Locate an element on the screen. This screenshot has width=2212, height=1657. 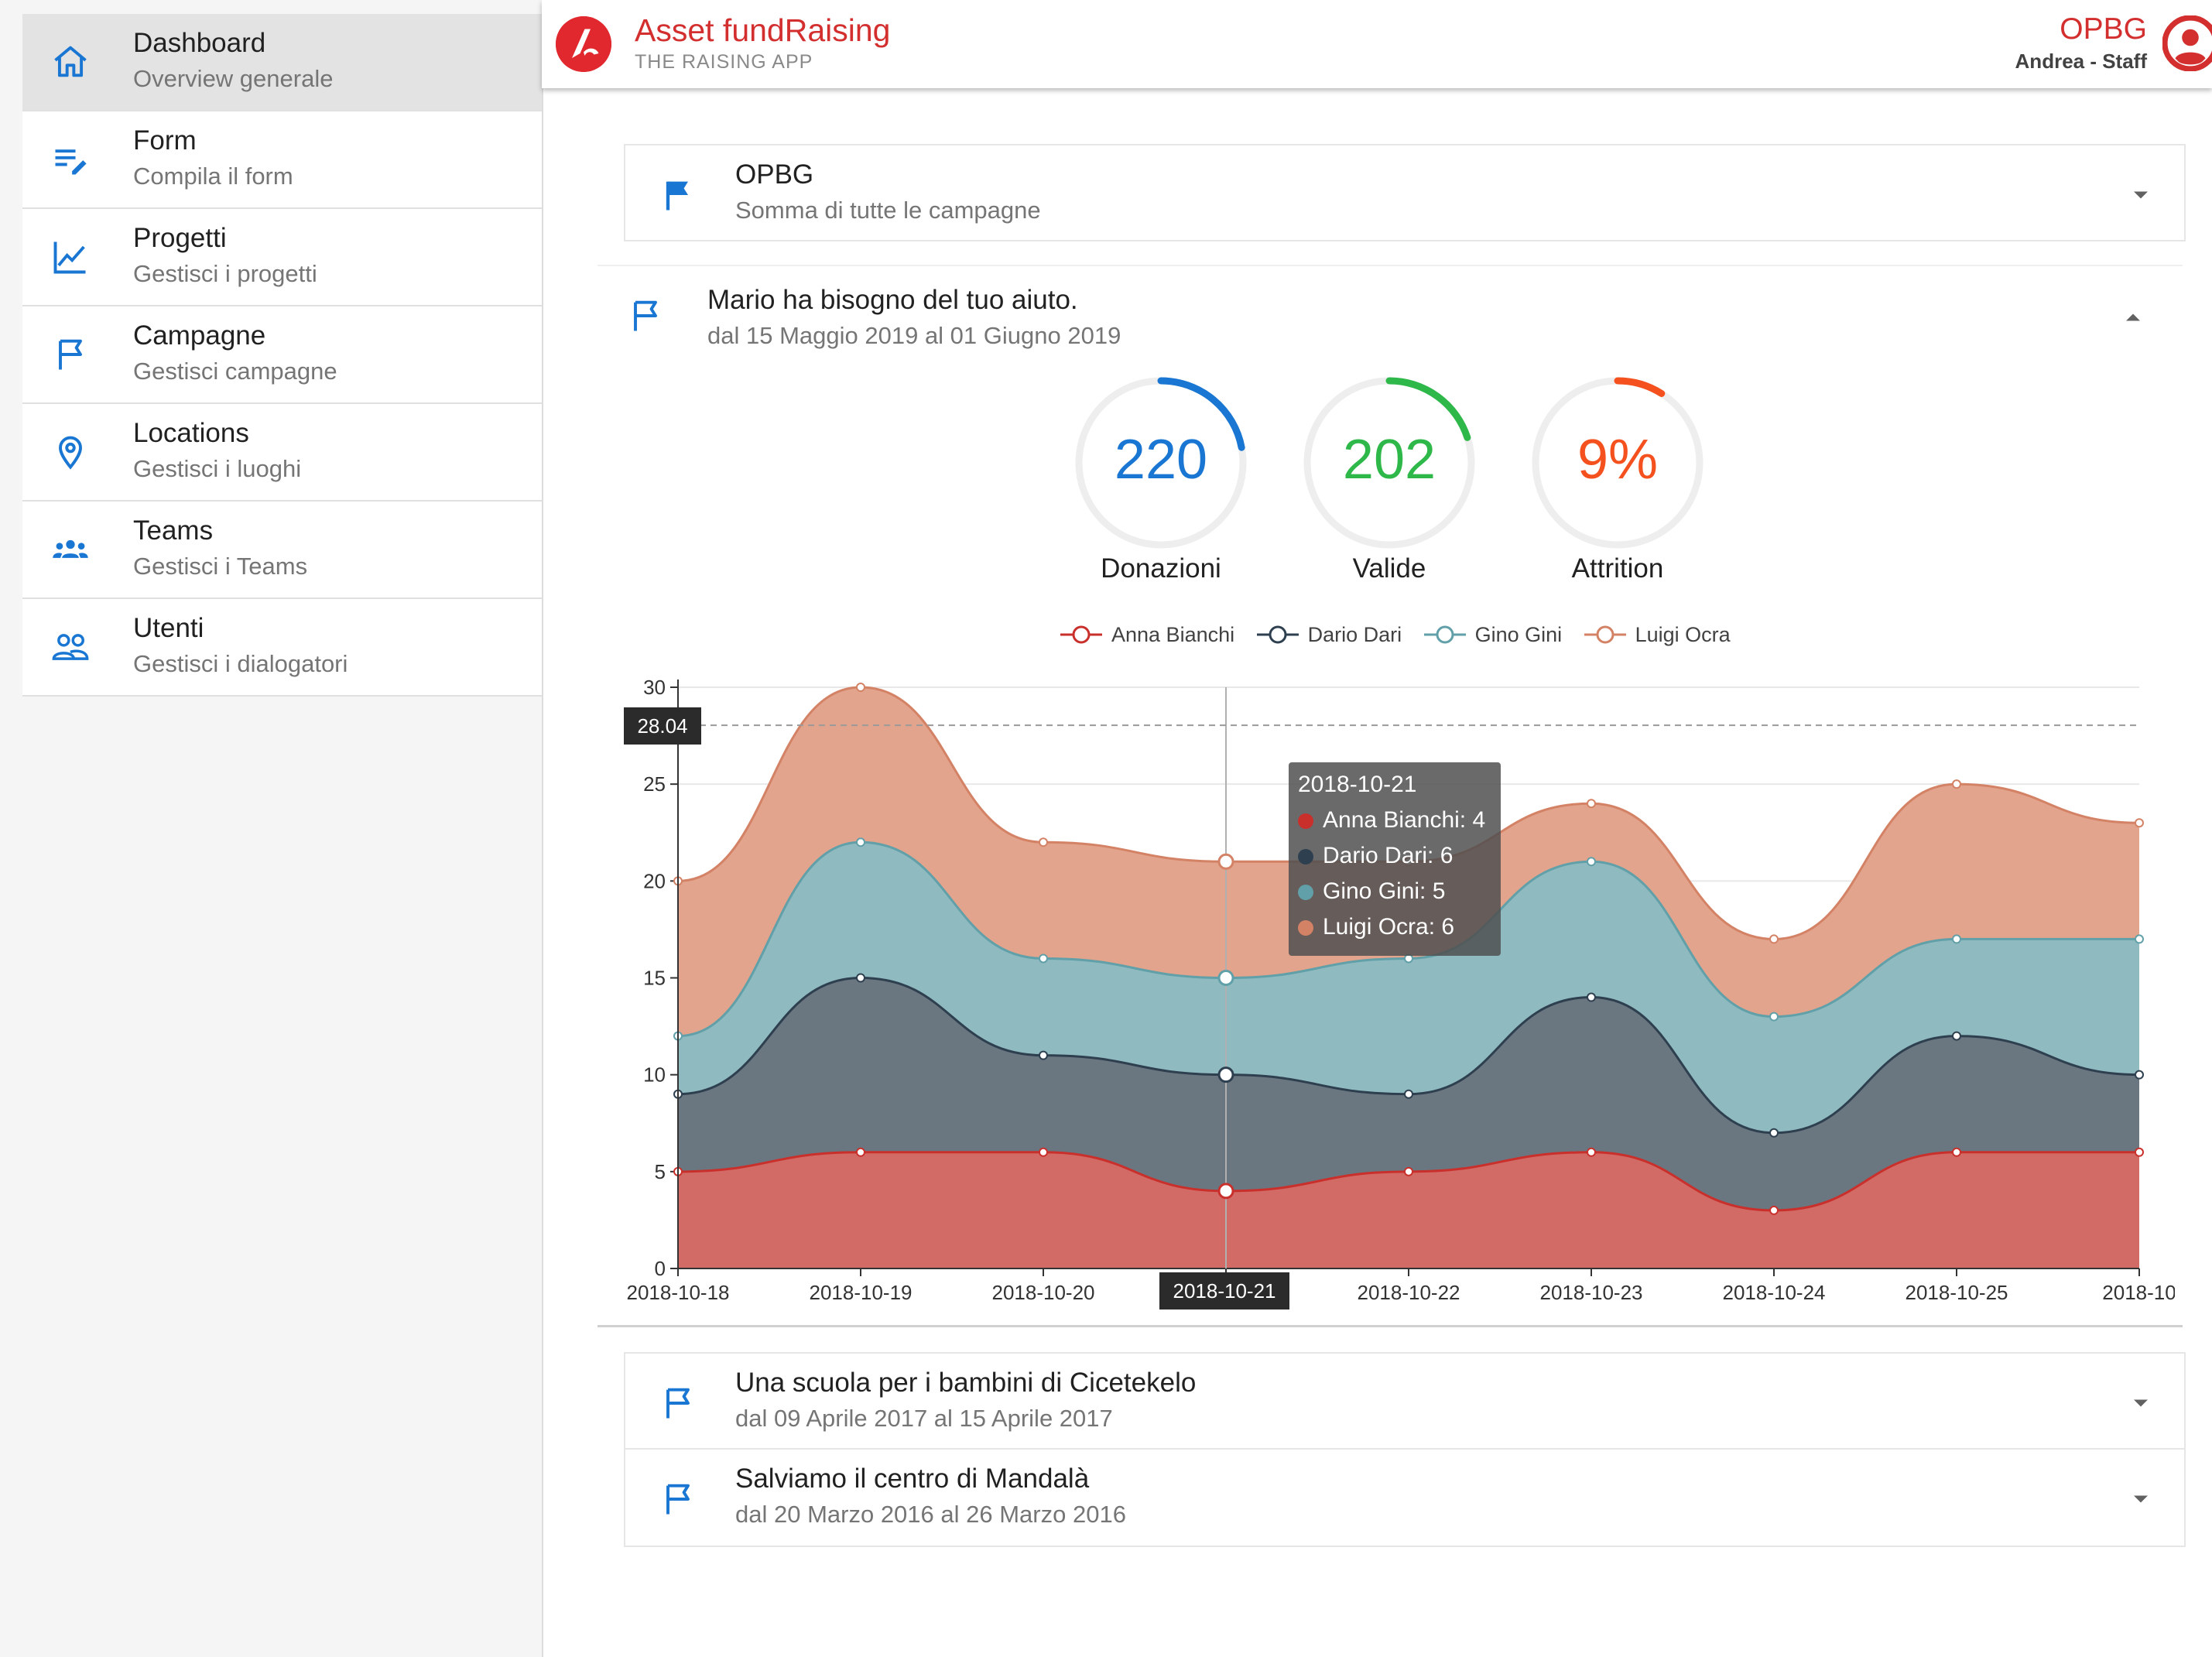
tooltip-row-text: Luigi Ocra: 6 is located at coordinates (1389, 927).